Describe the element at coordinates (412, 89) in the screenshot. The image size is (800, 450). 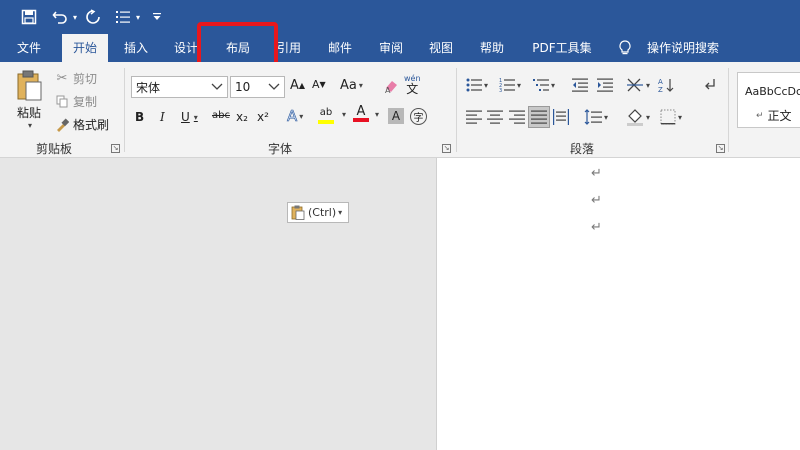
I see `phonetic-char: 文` at that location.